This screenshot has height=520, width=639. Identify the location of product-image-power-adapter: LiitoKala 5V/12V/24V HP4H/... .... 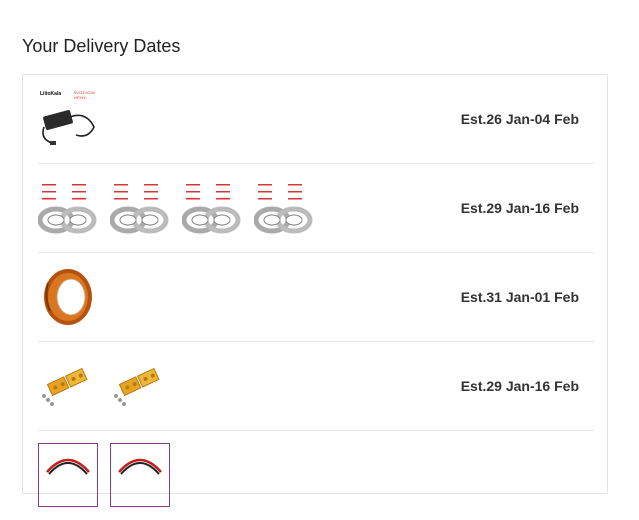
(68, 119).